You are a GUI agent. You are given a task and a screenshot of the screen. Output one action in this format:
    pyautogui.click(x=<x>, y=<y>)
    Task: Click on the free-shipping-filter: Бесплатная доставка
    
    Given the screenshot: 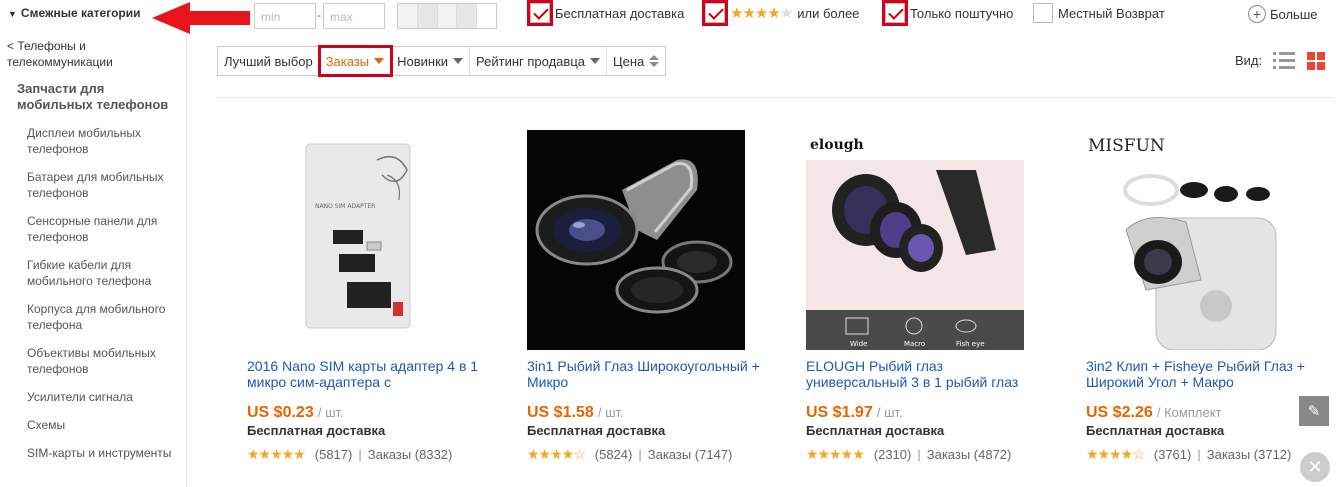 What is the action you would take?
    pyautogui.click(x=605, y=13)
    